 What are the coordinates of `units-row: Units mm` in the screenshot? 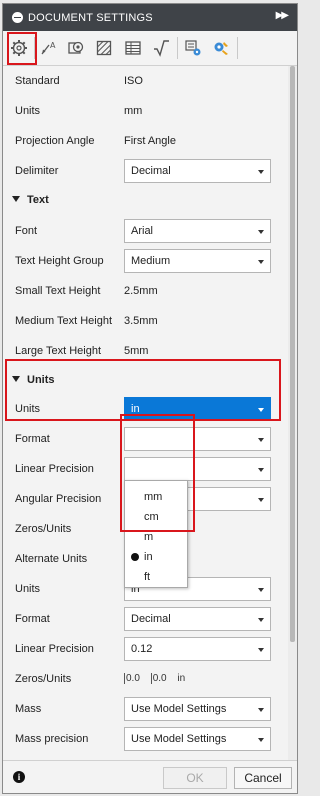 It's located at (145, 111).